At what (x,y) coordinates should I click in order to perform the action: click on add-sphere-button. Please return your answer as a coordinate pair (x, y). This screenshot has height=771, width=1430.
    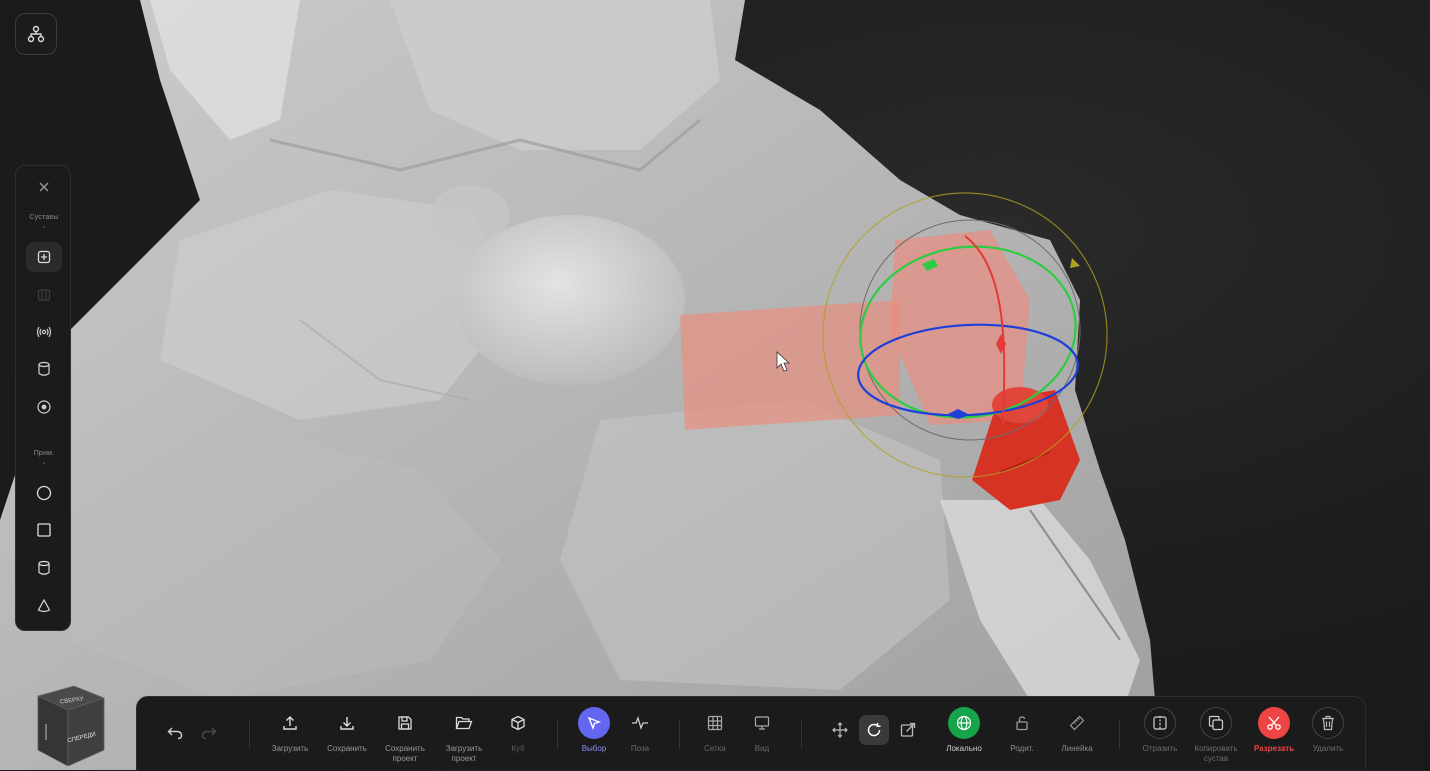
    Looking at the image, I should click on (44, 493).